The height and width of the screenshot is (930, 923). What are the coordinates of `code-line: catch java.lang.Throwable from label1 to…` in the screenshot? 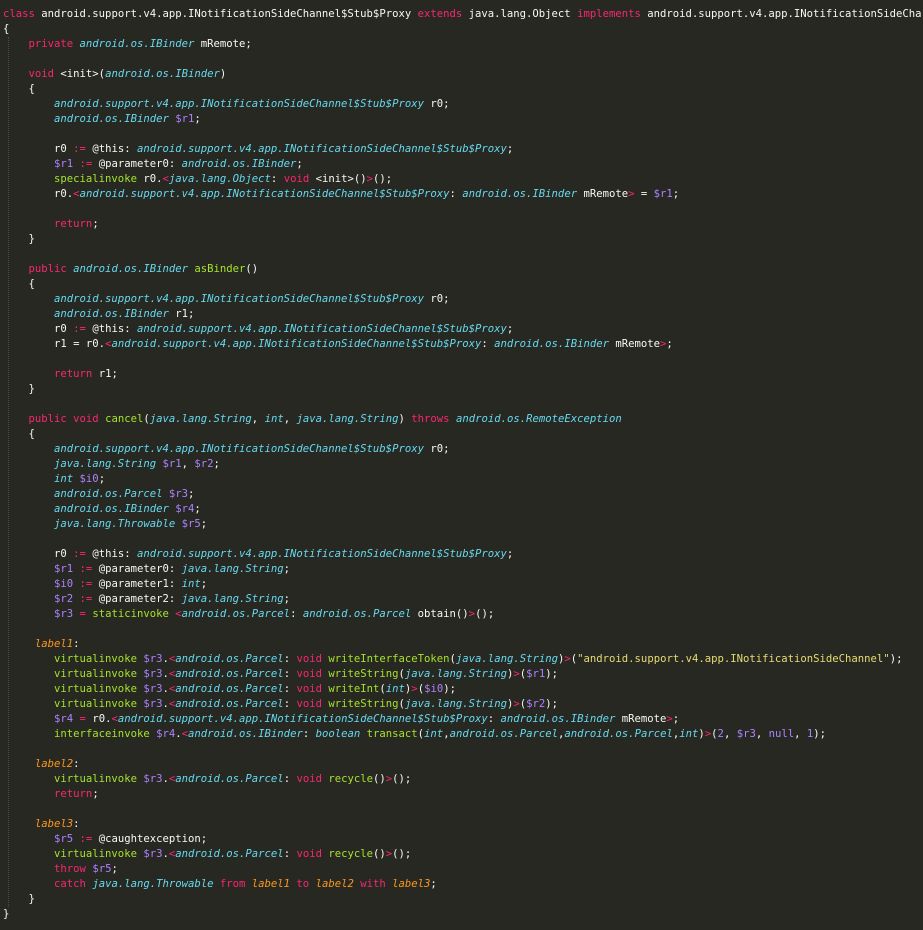 It's located at (462, 884).